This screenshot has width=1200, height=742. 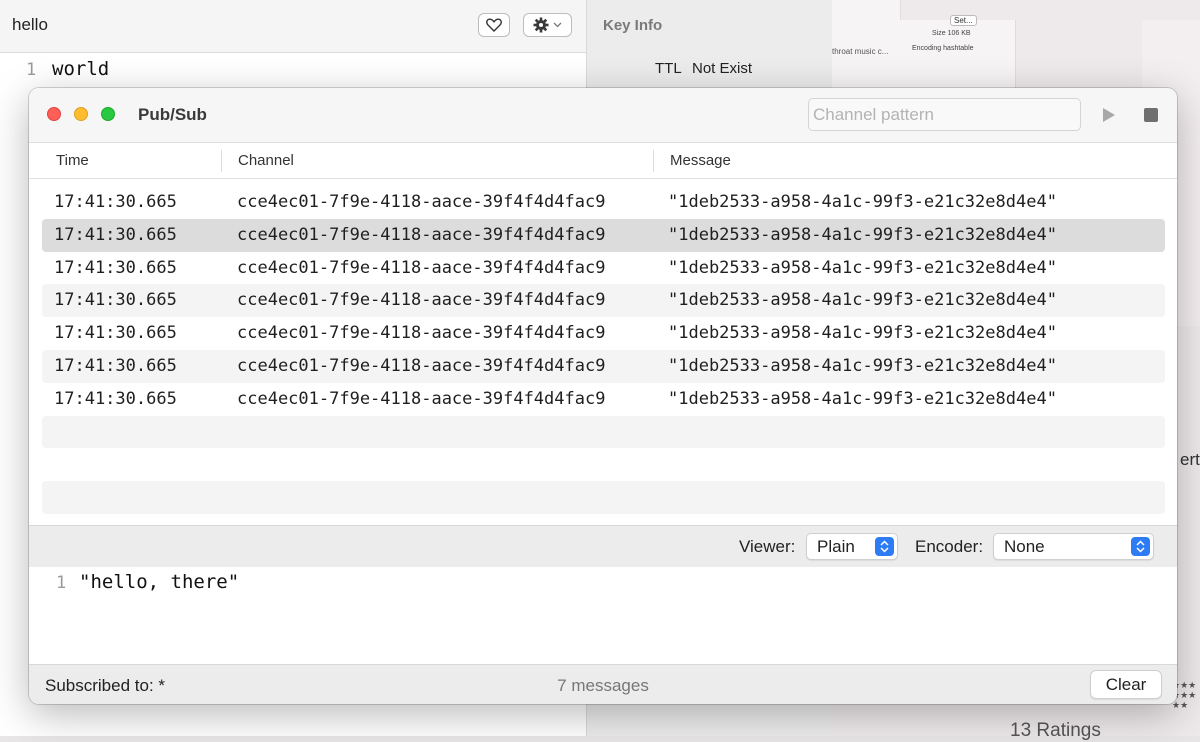 What do you see at coordinates (866, 45) in the screenshot?
I see `background-card` at bounding box center [866, 45].